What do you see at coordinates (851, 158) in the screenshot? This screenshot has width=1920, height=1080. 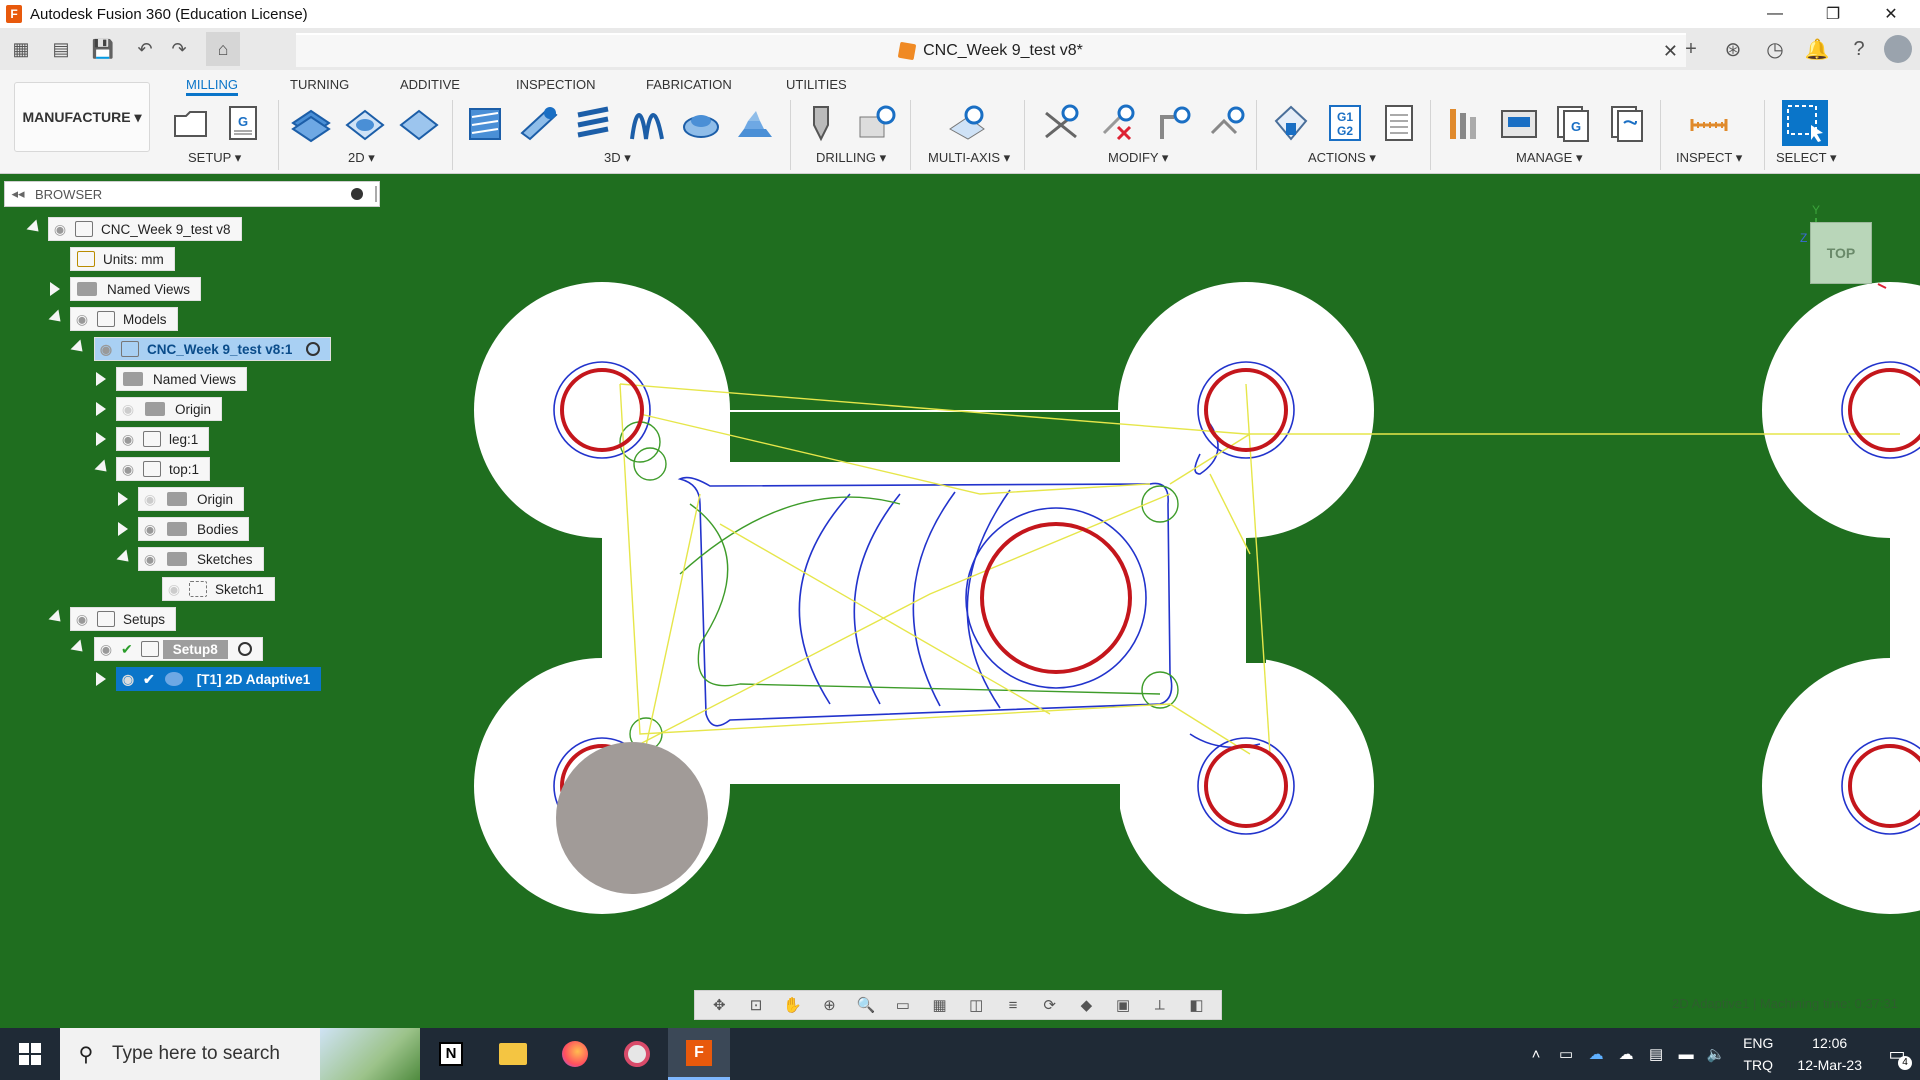 I see `group-drilling: DRILLING ▾` at bounding box center [851, 158].